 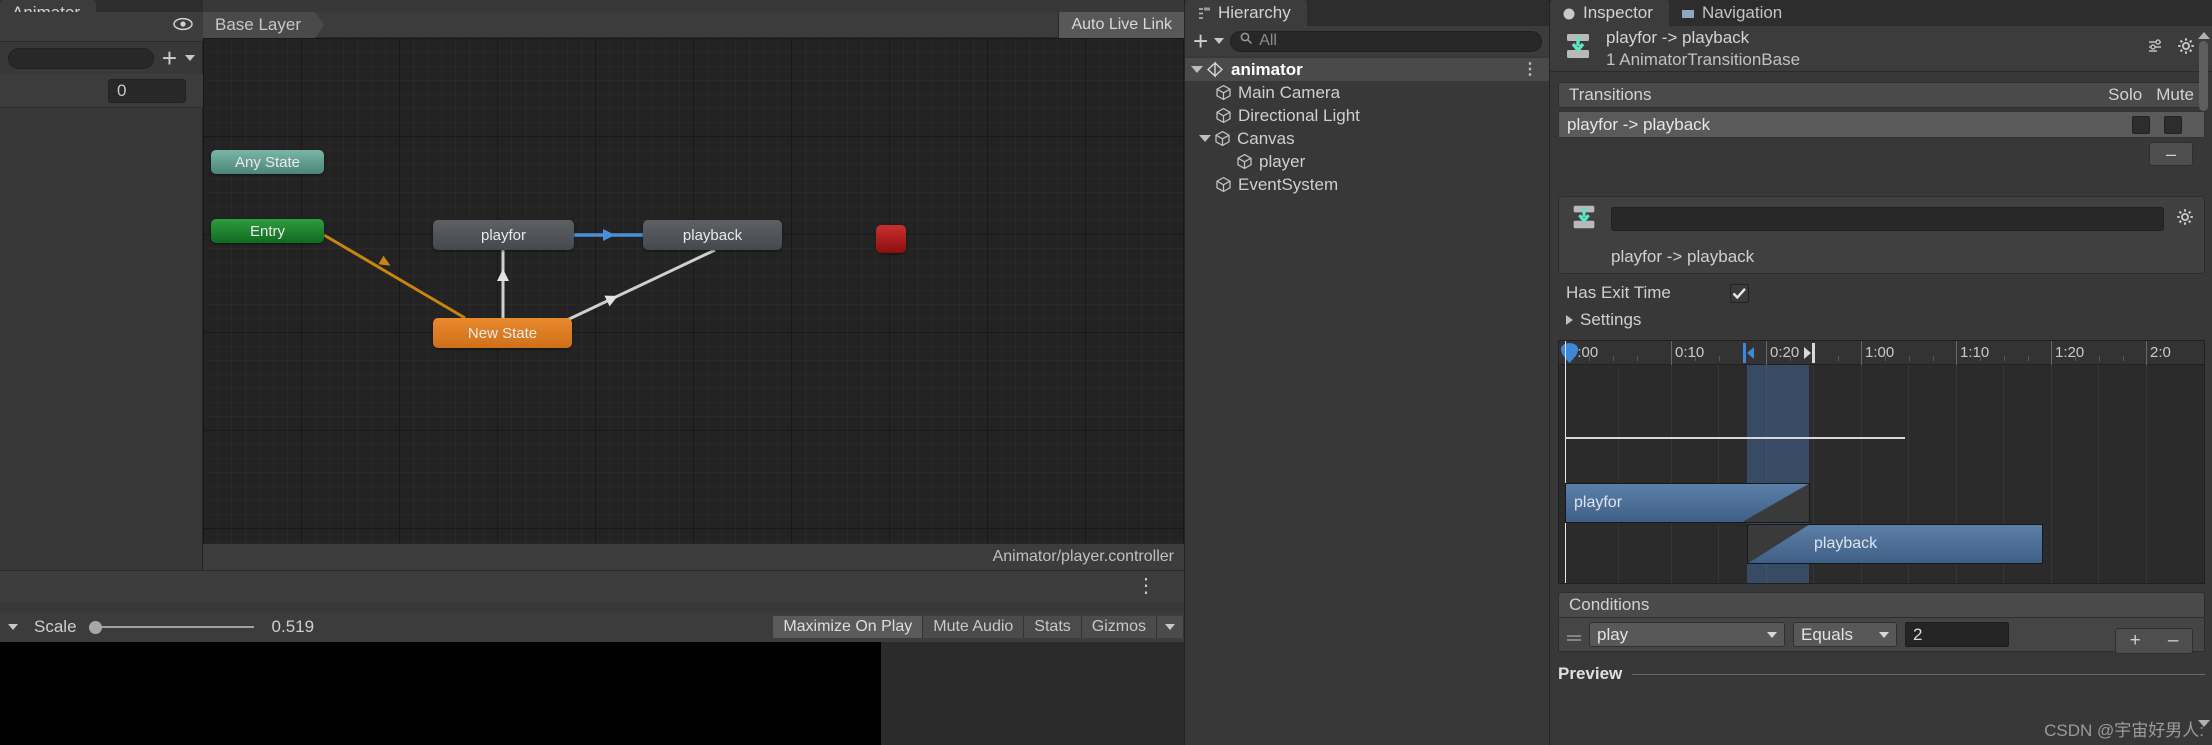 What do you see at coordinates (1367, 13) in the screenshot?
I see `hierarchy-tabstrip: Hierarchy` at bounding box center [1367, 13].